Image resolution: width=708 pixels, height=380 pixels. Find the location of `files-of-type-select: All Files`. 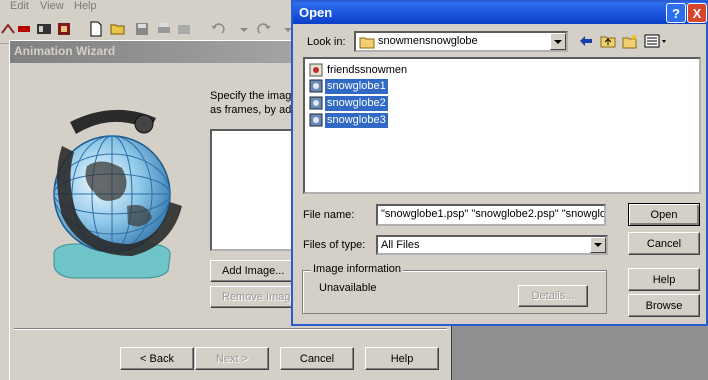

files-of-type-select: All Files is located at coordinates (492, 245).